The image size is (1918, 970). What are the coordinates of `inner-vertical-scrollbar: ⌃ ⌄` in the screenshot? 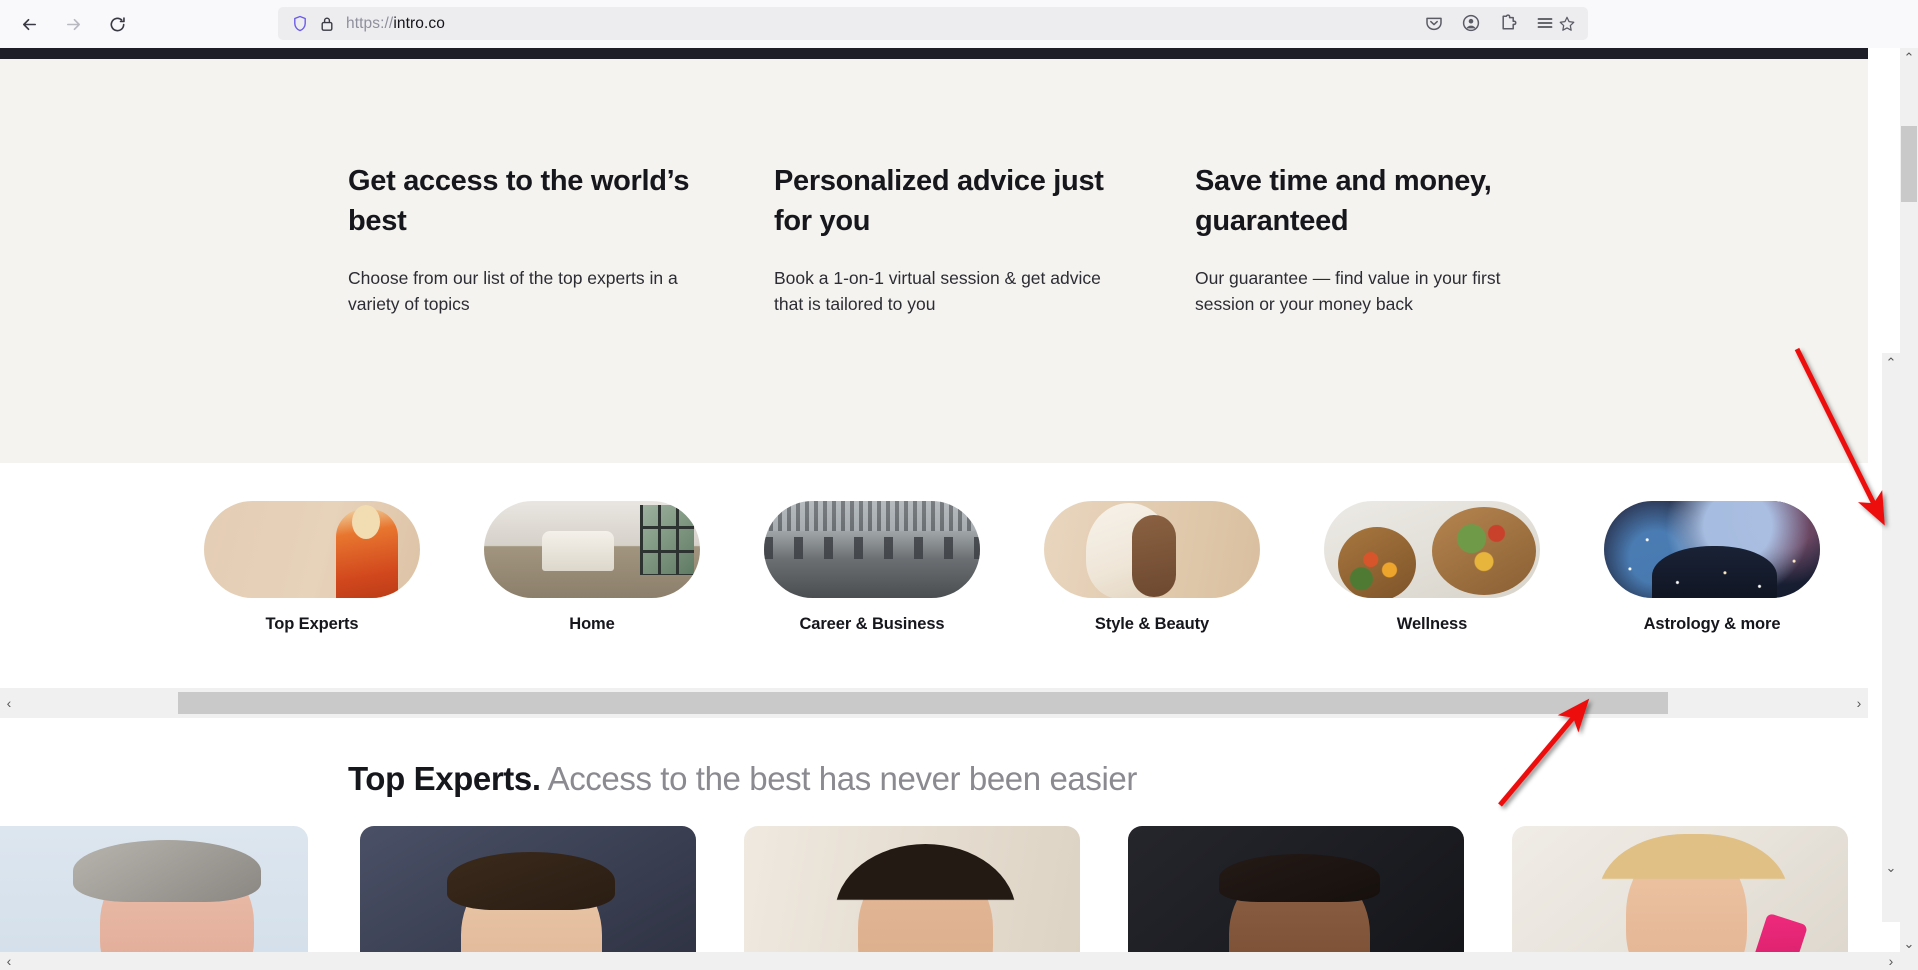 It's located at (1891, 637).